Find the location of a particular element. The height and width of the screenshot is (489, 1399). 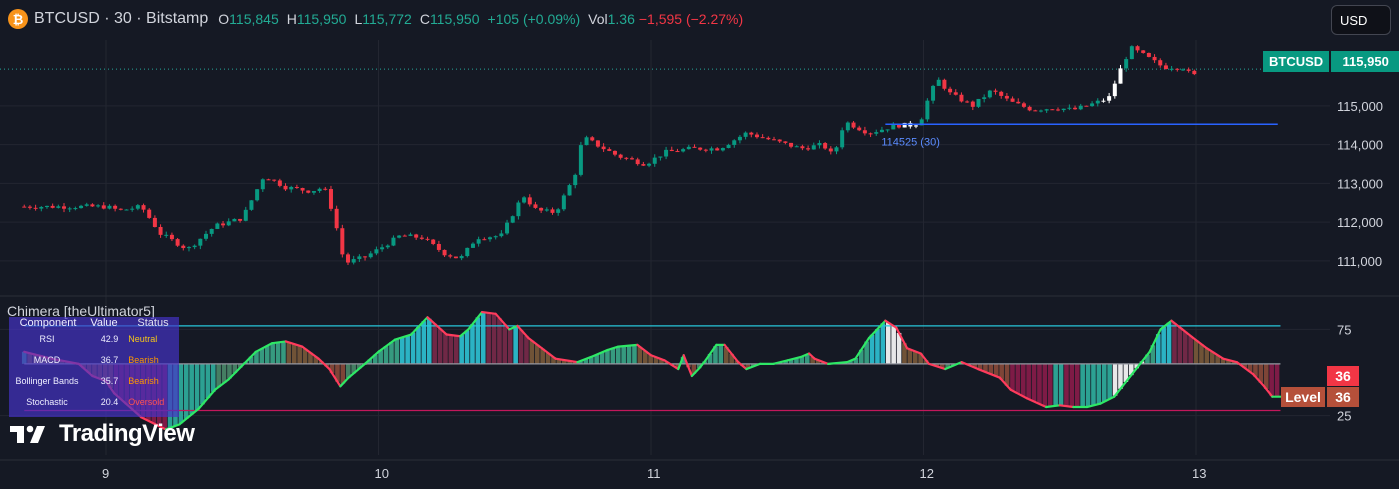

price-tag-symbol: BTCUSD is located at coordinates (1296, 61).